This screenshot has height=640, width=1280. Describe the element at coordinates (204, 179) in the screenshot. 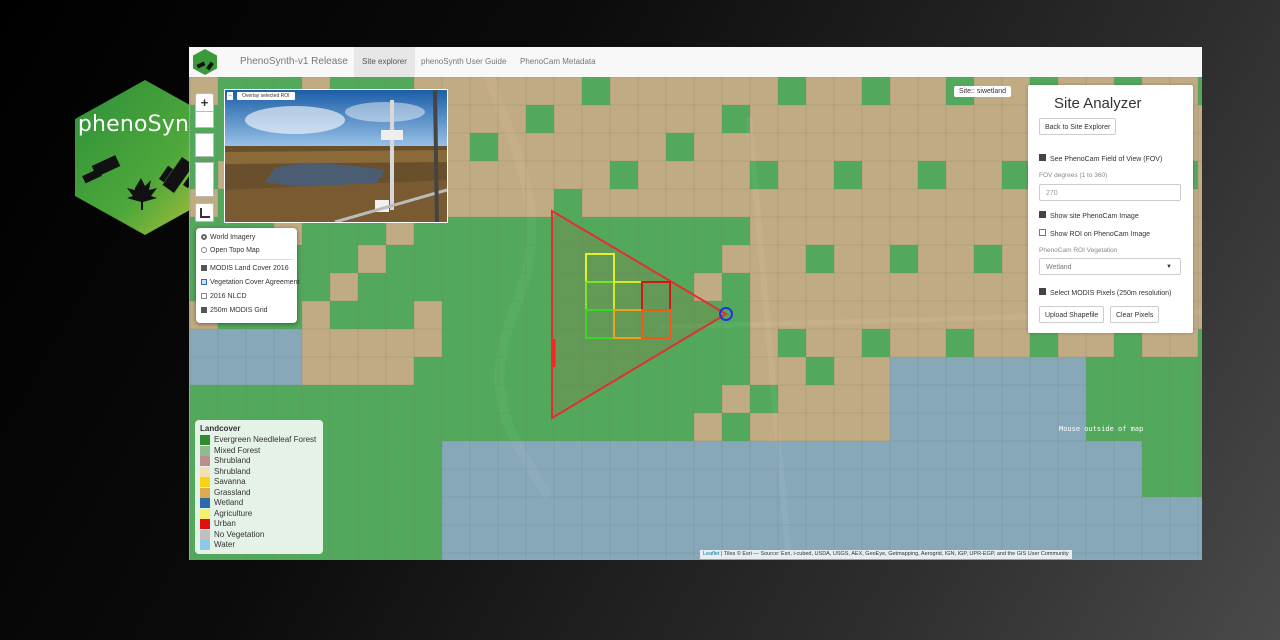

I see `zoom-control-segment` at that location.